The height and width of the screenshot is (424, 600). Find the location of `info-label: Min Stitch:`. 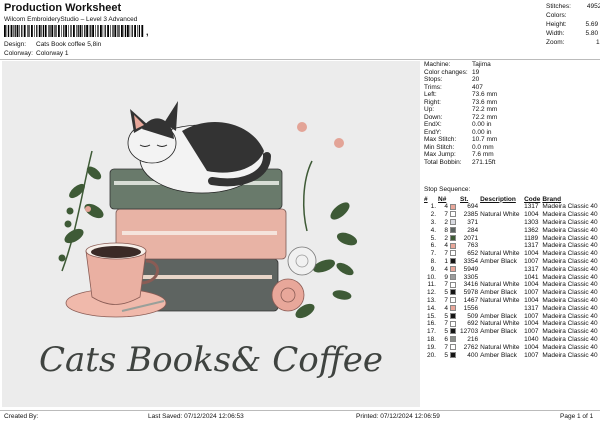

info-label: Min Stitch: is located at coordinates (439, 147).